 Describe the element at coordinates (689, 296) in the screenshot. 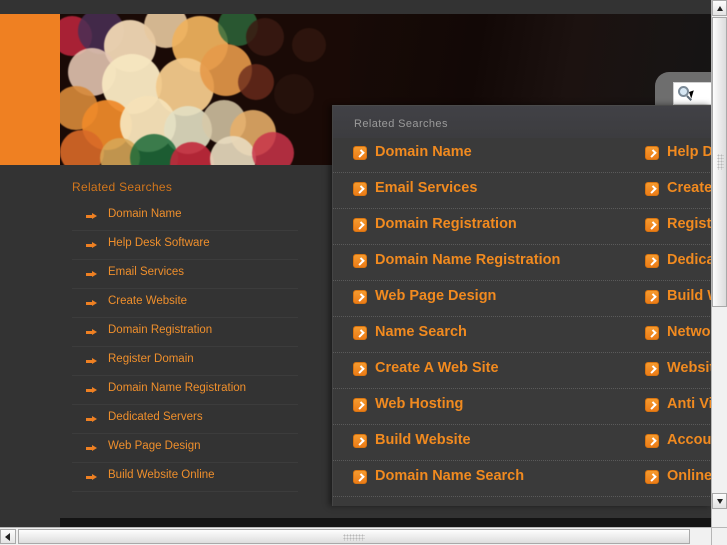

I see `overlay-link-label: Build Website Online` at that location.